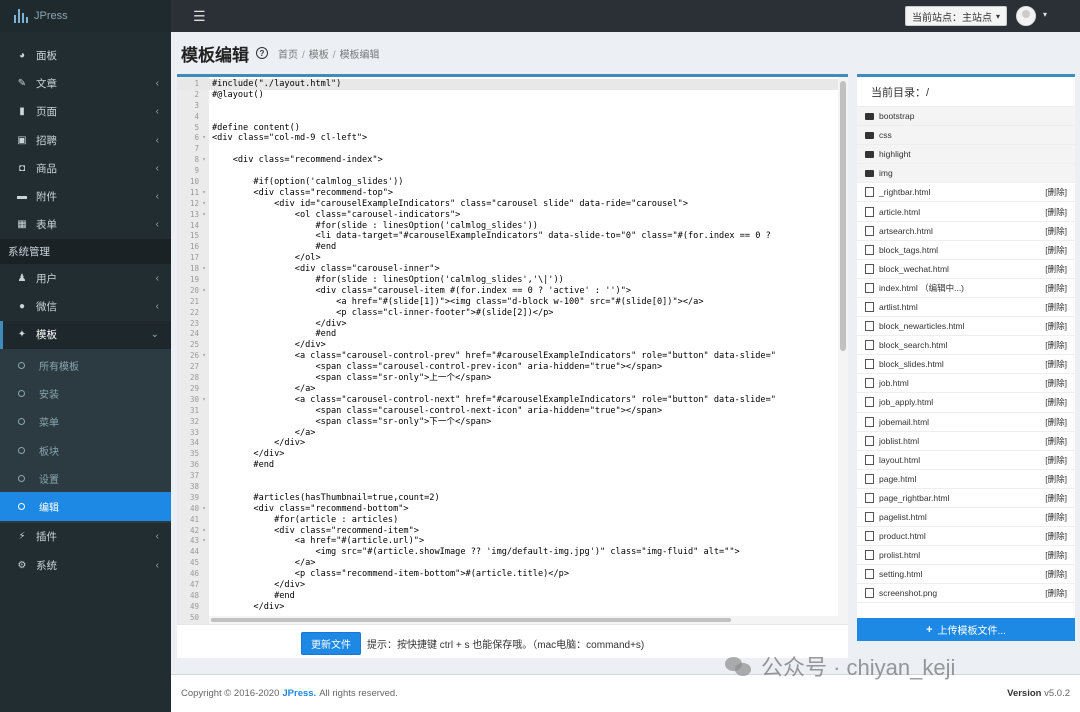 The image size is (1080, 712). What do you see at coordinates (85, 306) in the screenshot?
I see `sidebar-item-wechat: ● 微信 ‹` at bounding box center [85, 306].